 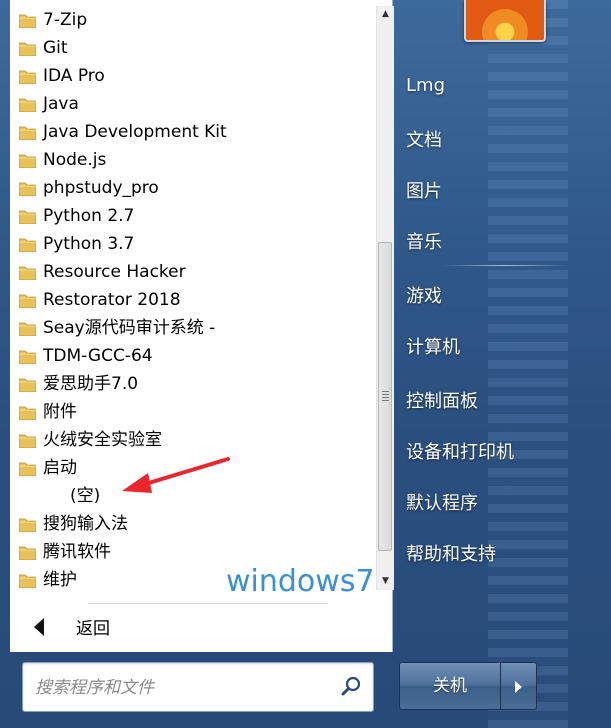 What do you see at coordinates (85, 524) in the screenshot?
I see `program-label: 搜狗输入法` at bounding box center [85, 524].